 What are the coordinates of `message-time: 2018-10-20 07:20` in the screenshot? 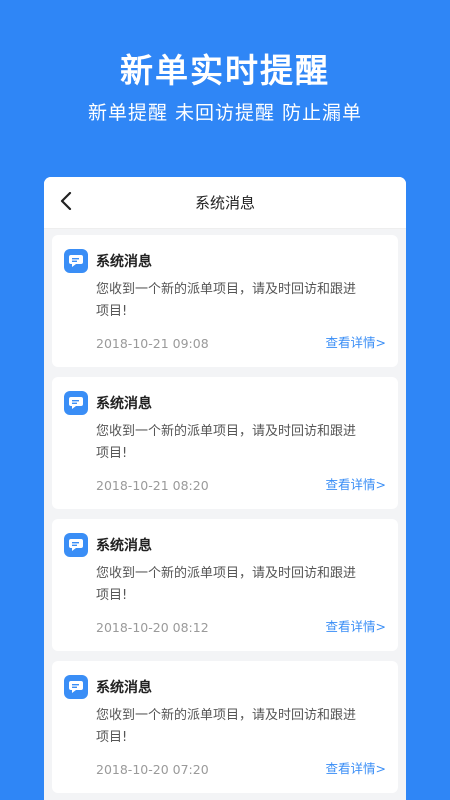 It's located at (152, 769).